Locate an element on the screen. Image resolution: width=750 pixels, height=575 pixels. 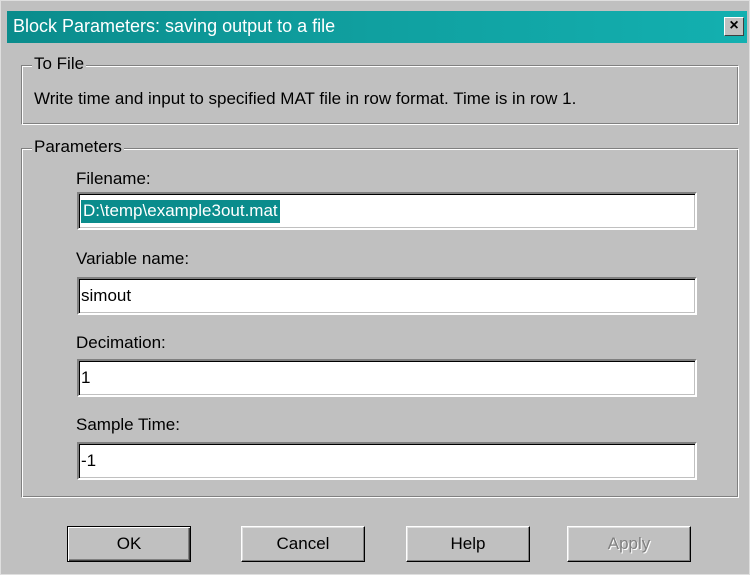
parameters-group-label: Parameters is located at coordinates (78, 147).